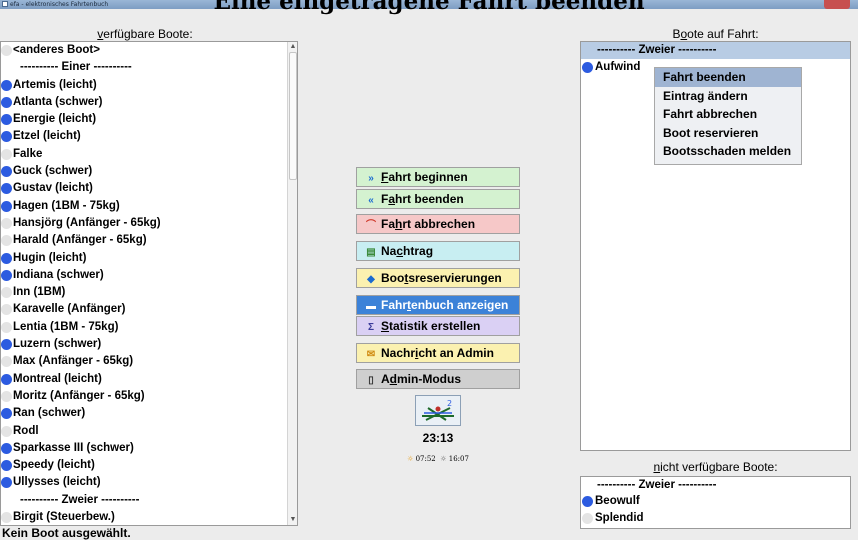 The width and height of the screenshot is (858, 540). I want to click on close-window-button, so click(837, 4).